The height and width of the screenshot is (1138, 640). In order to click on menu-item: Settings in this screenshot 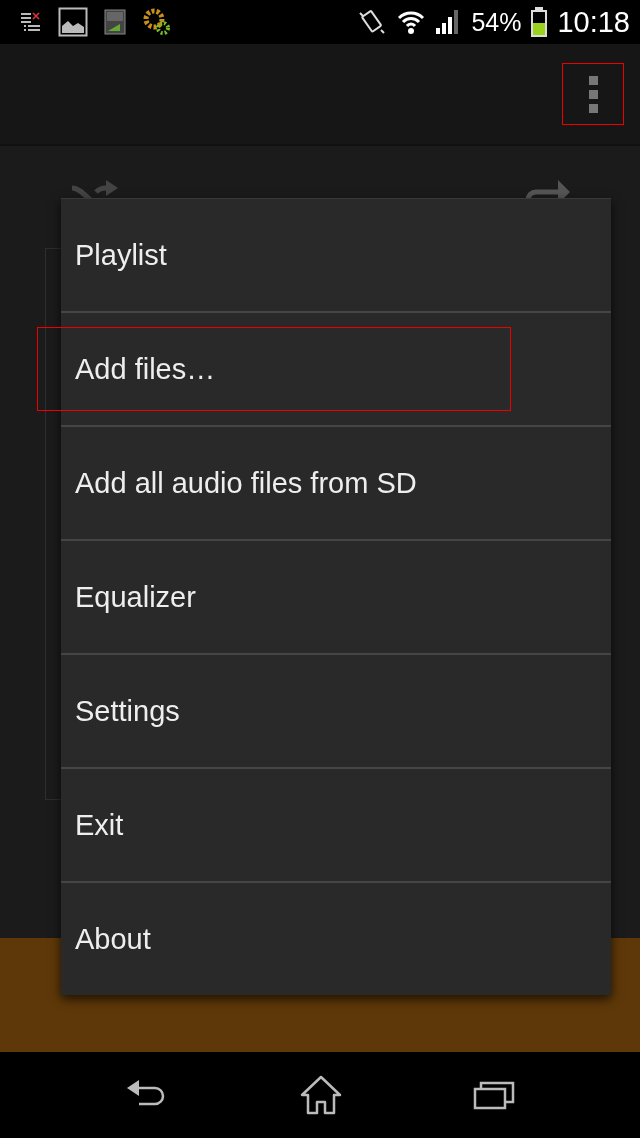, I will do `click(336, 712)`.